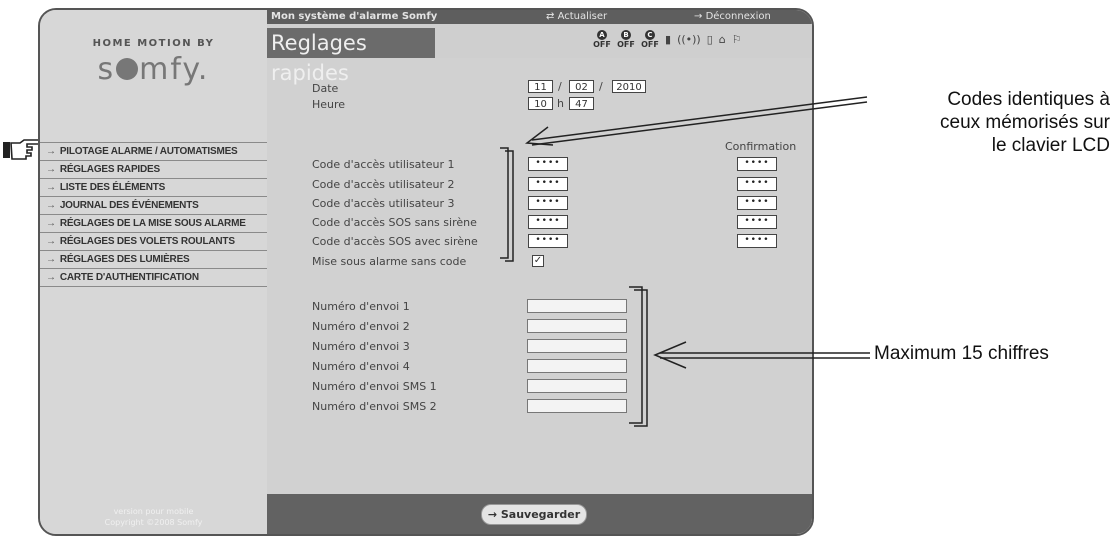 The width and height of the screenshot is (1114, 537). I want to click on date-label: Date, so click(325, 88).